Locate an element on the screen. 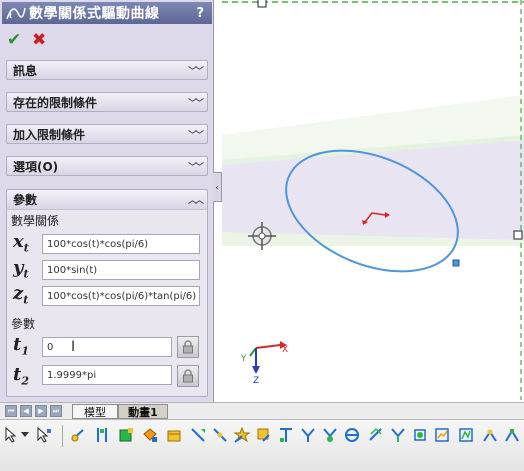 This screenshot has height=471, width=524. group-parameters-label: 參數 is located at coordinates (25, 200).